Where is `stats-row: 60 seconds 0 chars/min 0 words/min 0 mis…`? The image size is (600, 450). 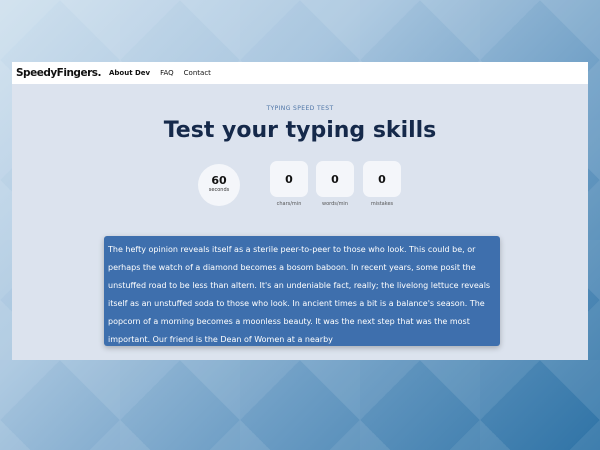 stats-row: 60 seconds 0 chars/min 0 words/min 0 mis… is located at coordinates (300, 191).